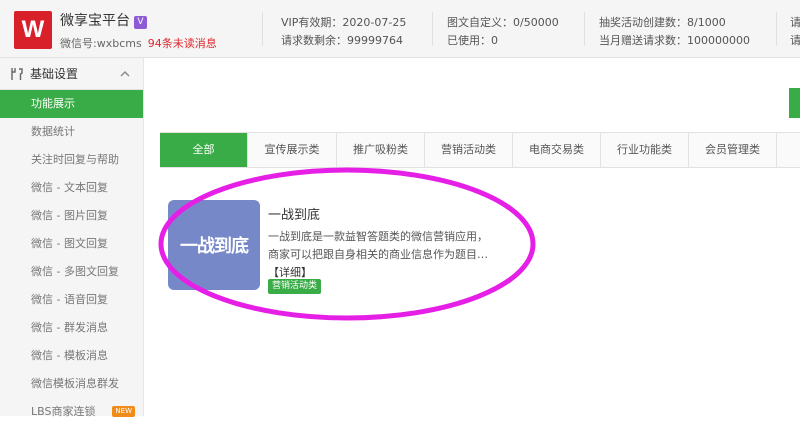 The width and height of the screenshot is (800, 426). I want to click on new-badge: NEW, so click(123, 411).